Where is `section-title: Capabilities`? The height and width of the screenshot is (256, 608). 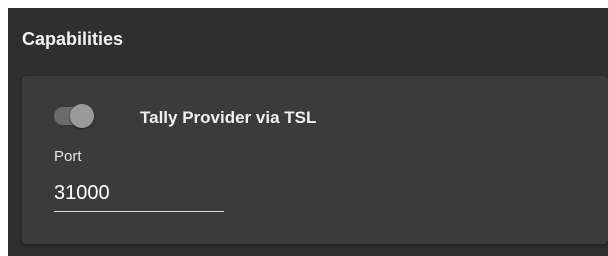
section-title: Capabilities is located at coordinates (73, 39).